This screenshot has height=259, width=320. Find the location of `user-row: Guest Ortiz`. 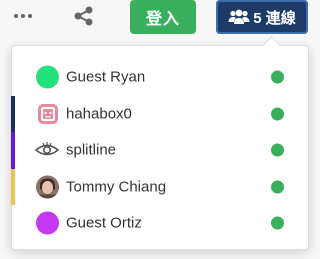

user-row: Guest Ortiz is located at coordinates (160, 223).